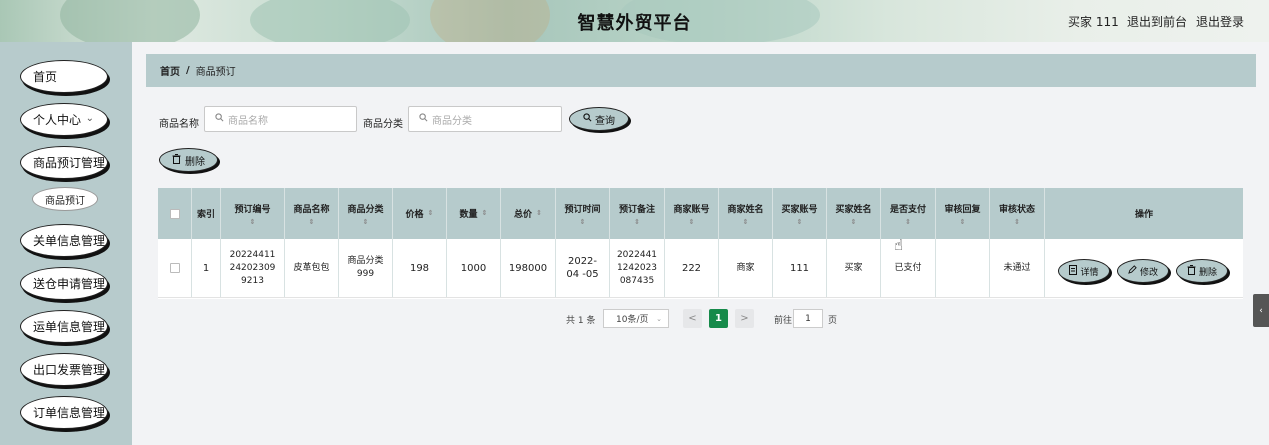 This screenshot has height=445, width=1269. I want to click on header-label: 是否支付, so click(907, 209).